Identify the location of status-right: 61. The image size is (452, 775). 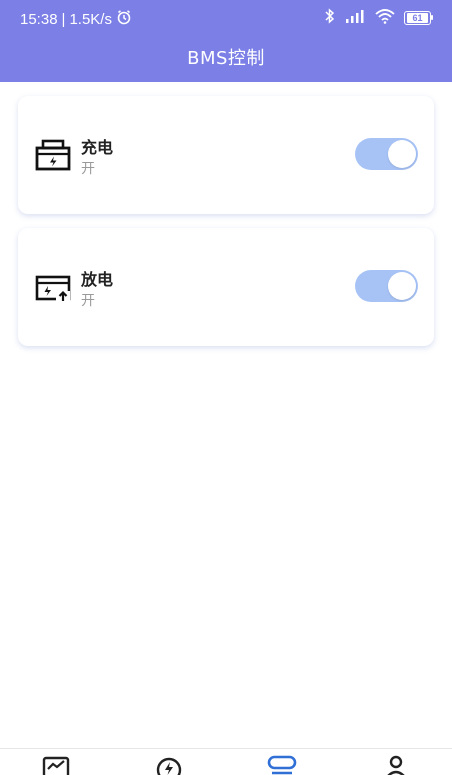
(379, 18).